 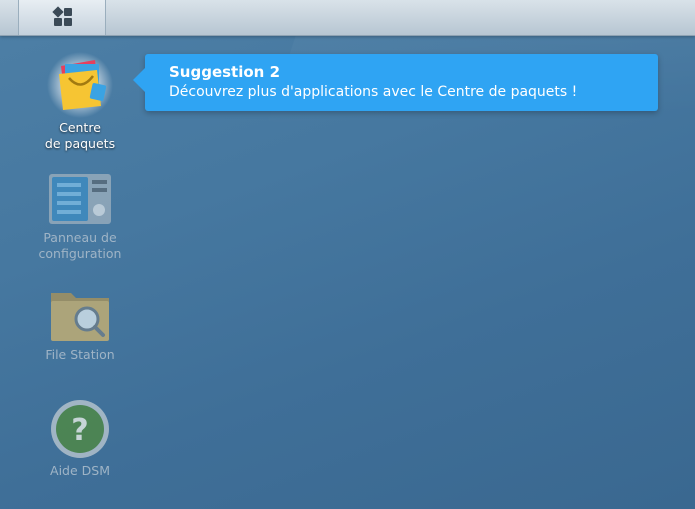 I want to click on grid-icon, so click(x=62, y=16).